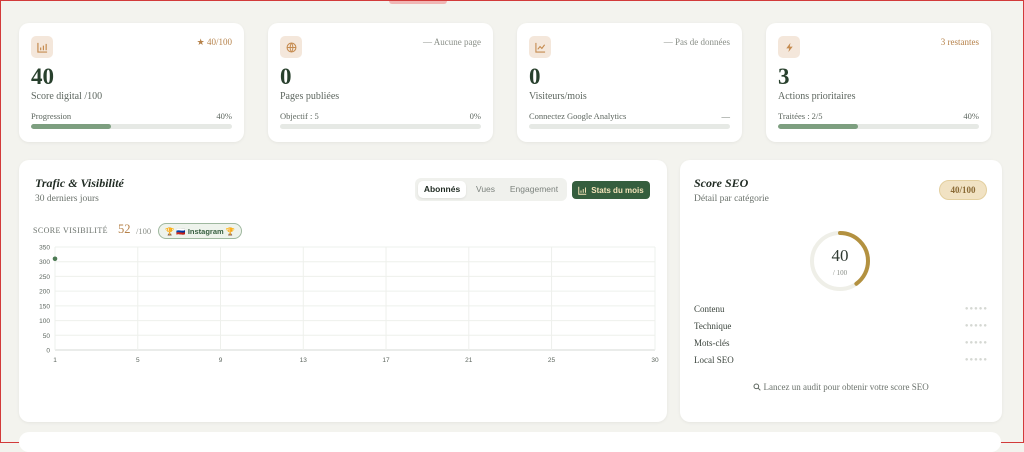 This screenshot has height=452, width=1024. Describe the element at coordinates (44, 292) in the screenshot. I see `y-tick-label: 200` at that location.